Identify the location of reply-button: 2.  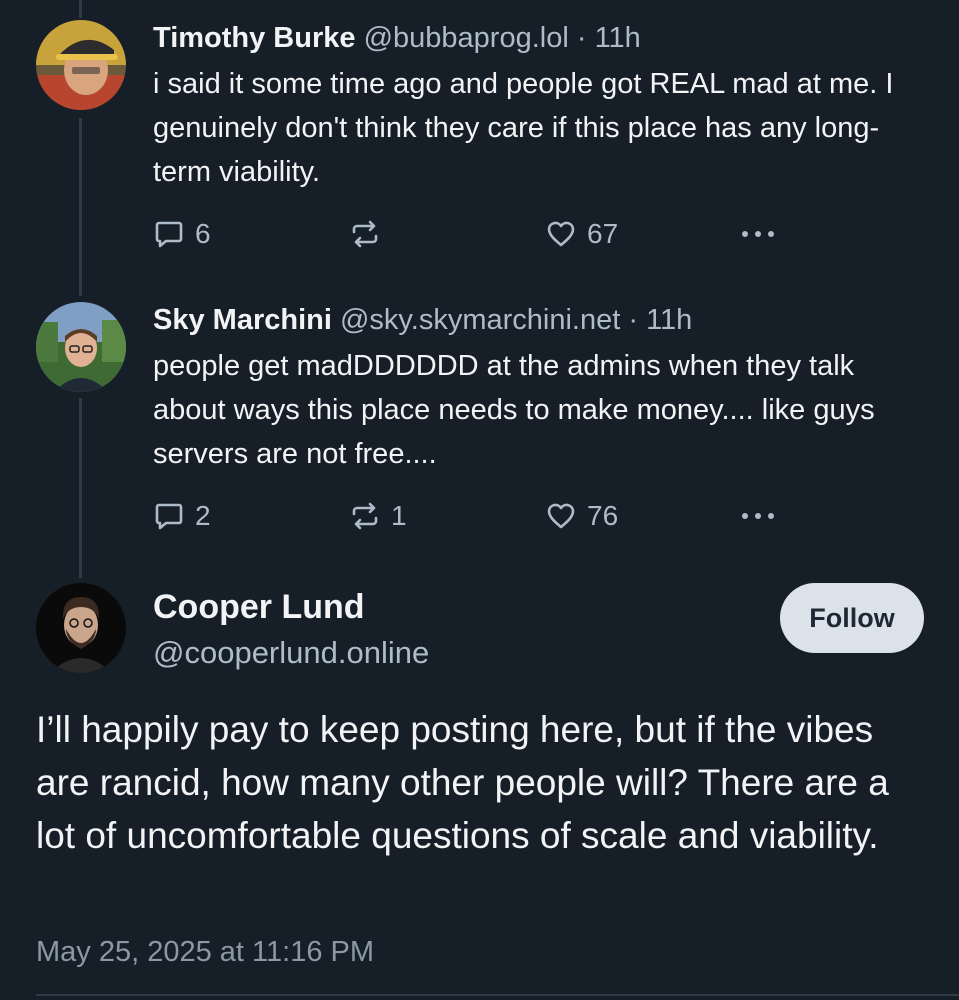
(182, 516).